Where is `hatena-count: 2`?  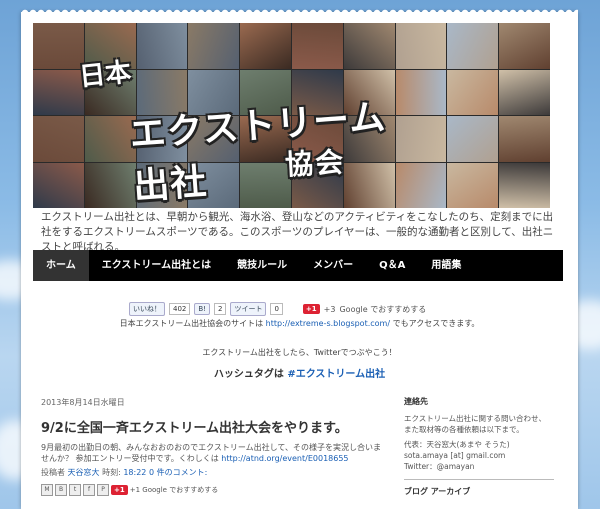
hatena-count: 2 is located at coordinates (220, 309).